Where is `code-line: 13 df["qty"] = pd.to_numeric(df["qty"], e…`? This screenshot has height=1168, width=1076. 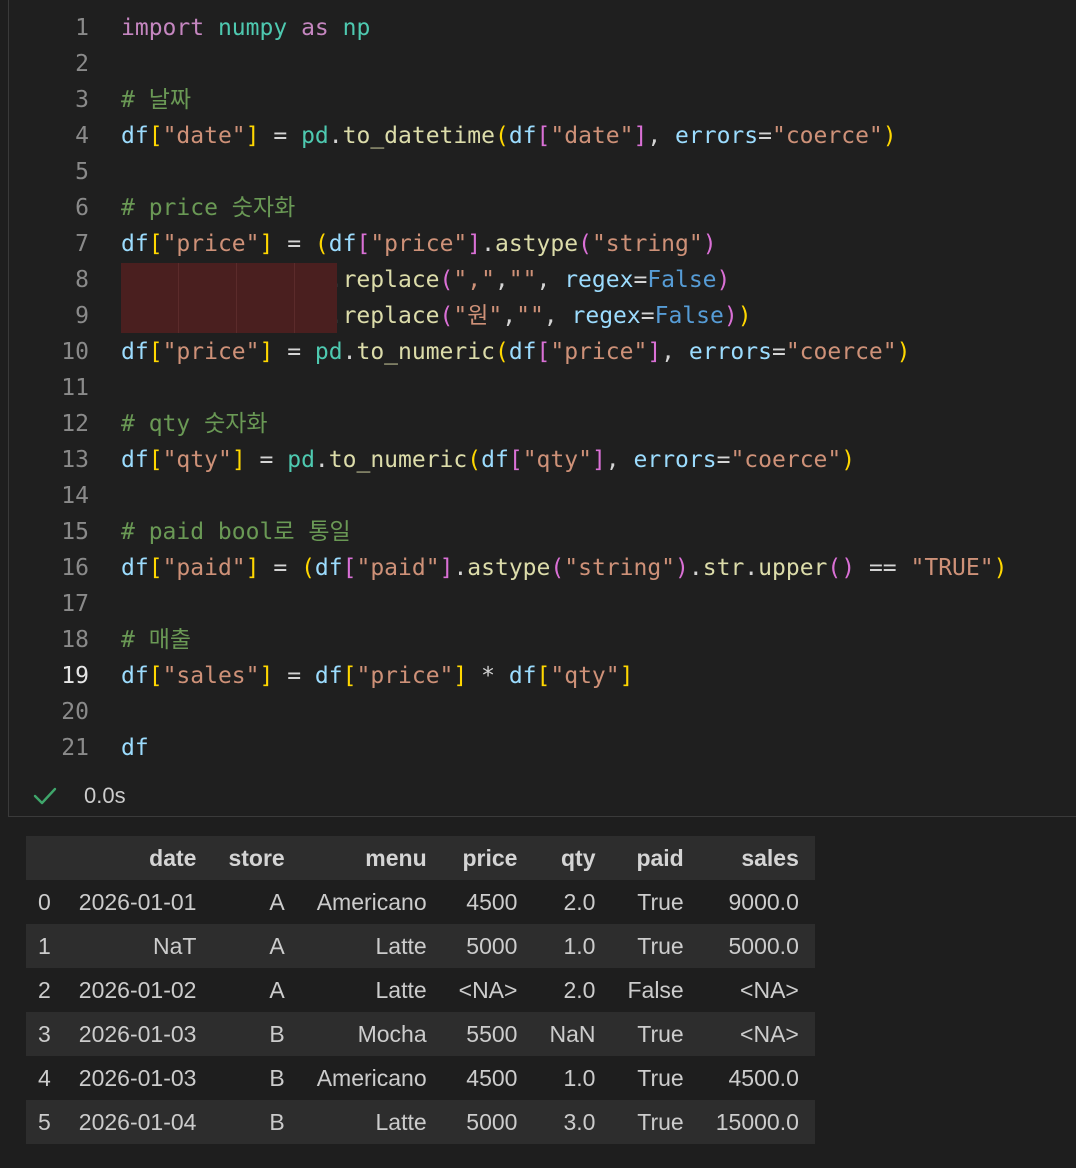
code-line: 13 df["qty"] = pd.to_numeric(df["qty"], e… is located at coordinates (542, 460).